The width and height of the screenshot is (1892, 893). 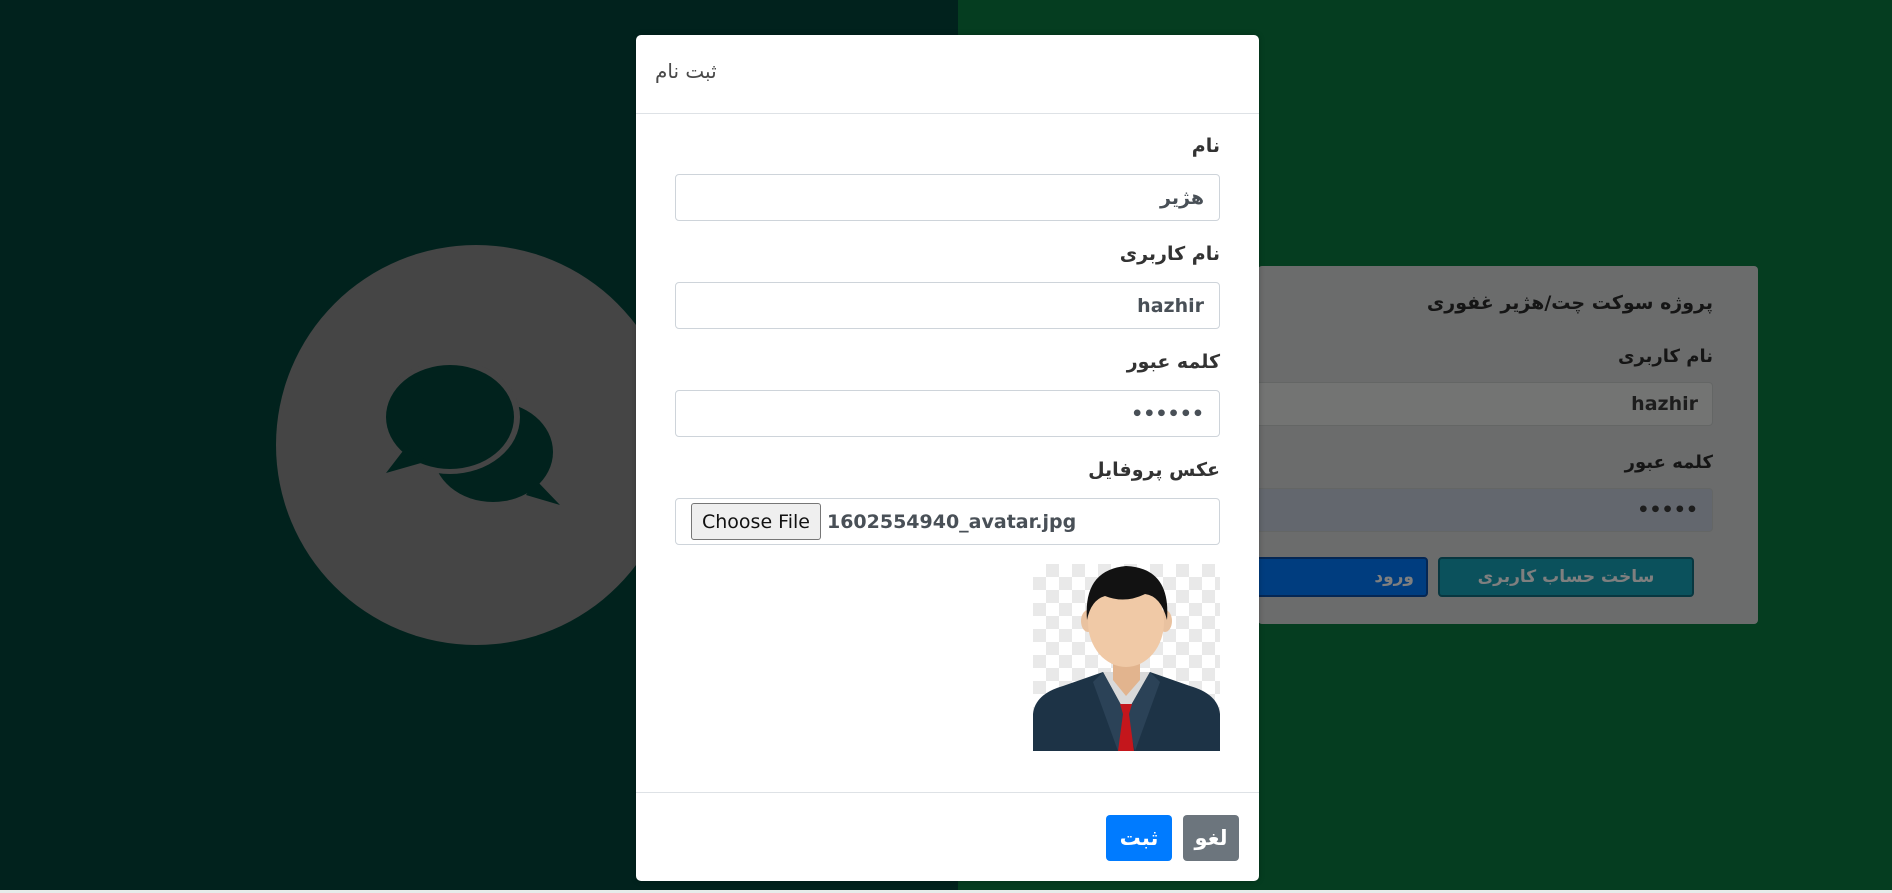 What do you see at coordinates (947, 837) in the screenshot?
I see `modal-footer: لغو ثبت` at bounding box center [947, 837].